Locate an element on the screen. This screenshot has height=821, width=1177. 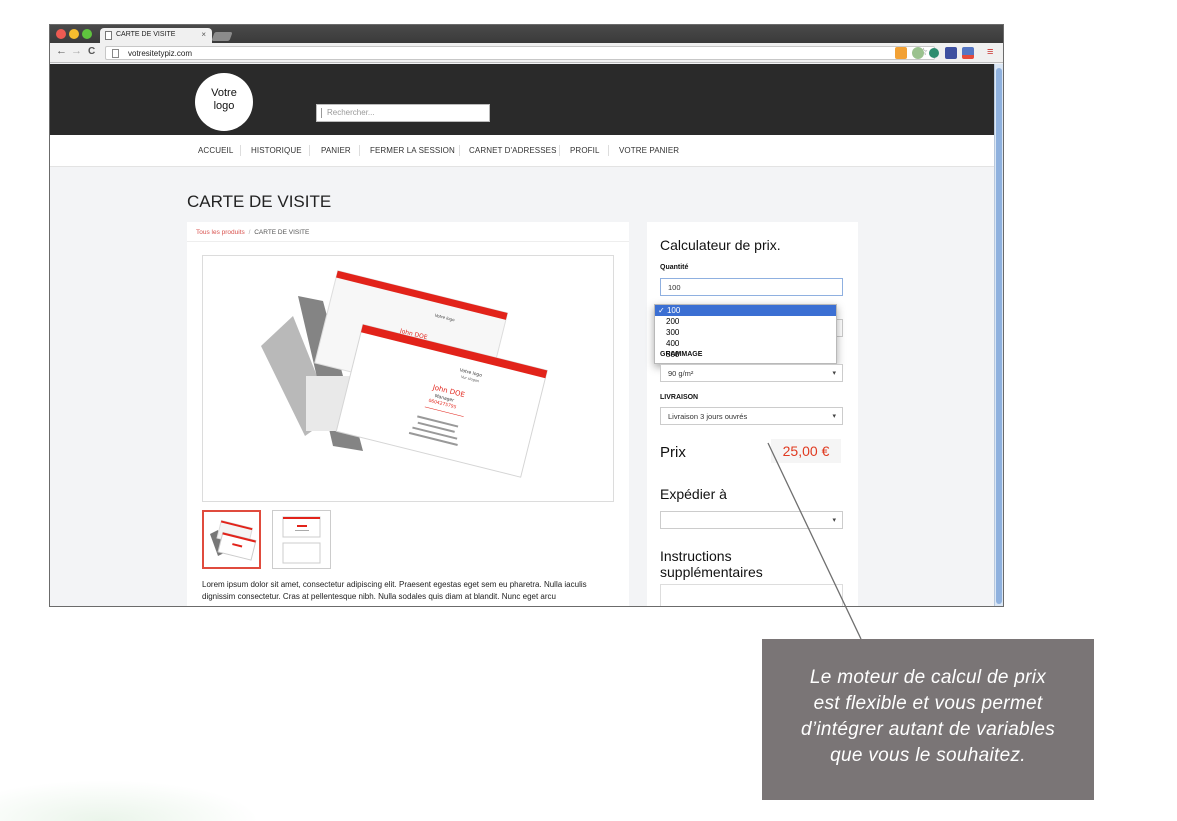
callout-line-2: est flexible et vous permet is located at coordinates (928, 703).